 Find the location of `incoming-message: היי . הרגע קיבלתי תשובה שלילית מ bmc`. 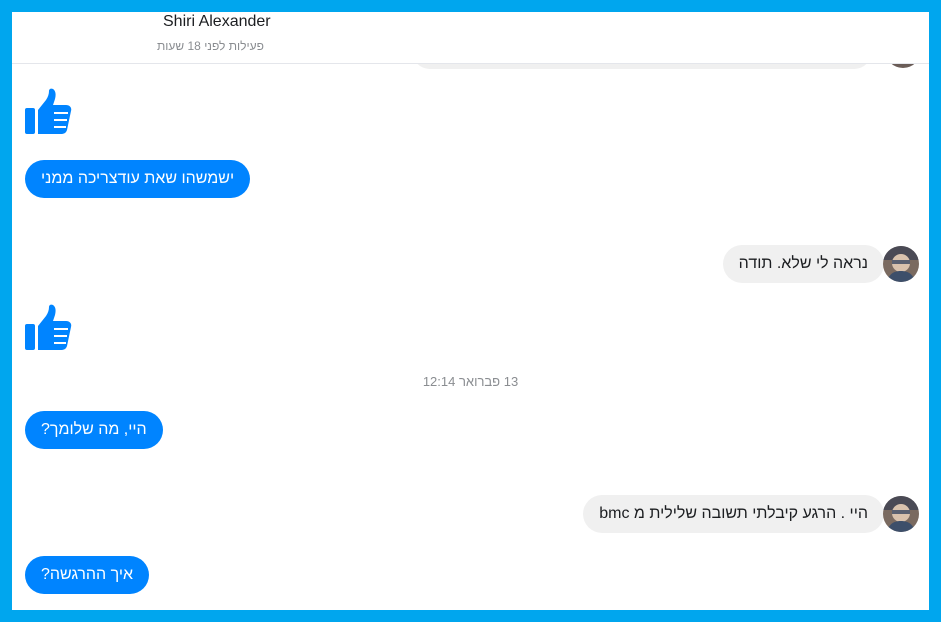

incoming-message: היי . הרגע קיבלתי תשובה שלילית מ bmc is located at coordinates (733, 514).